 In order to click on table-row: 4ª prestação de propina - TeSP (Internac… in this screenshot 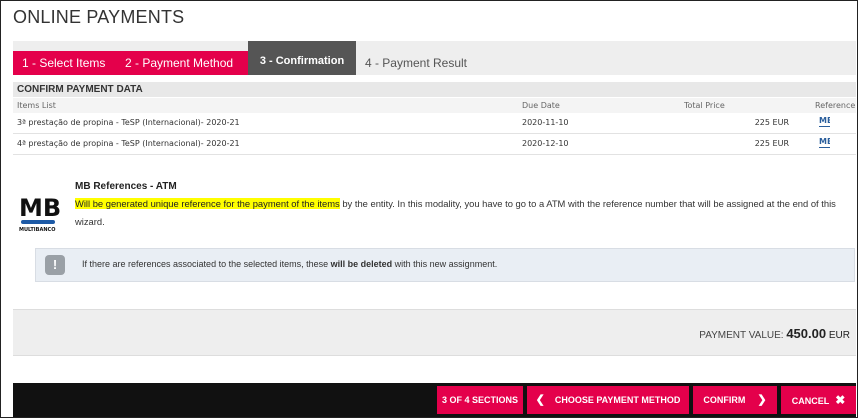, I will do `click(434, 144)`.